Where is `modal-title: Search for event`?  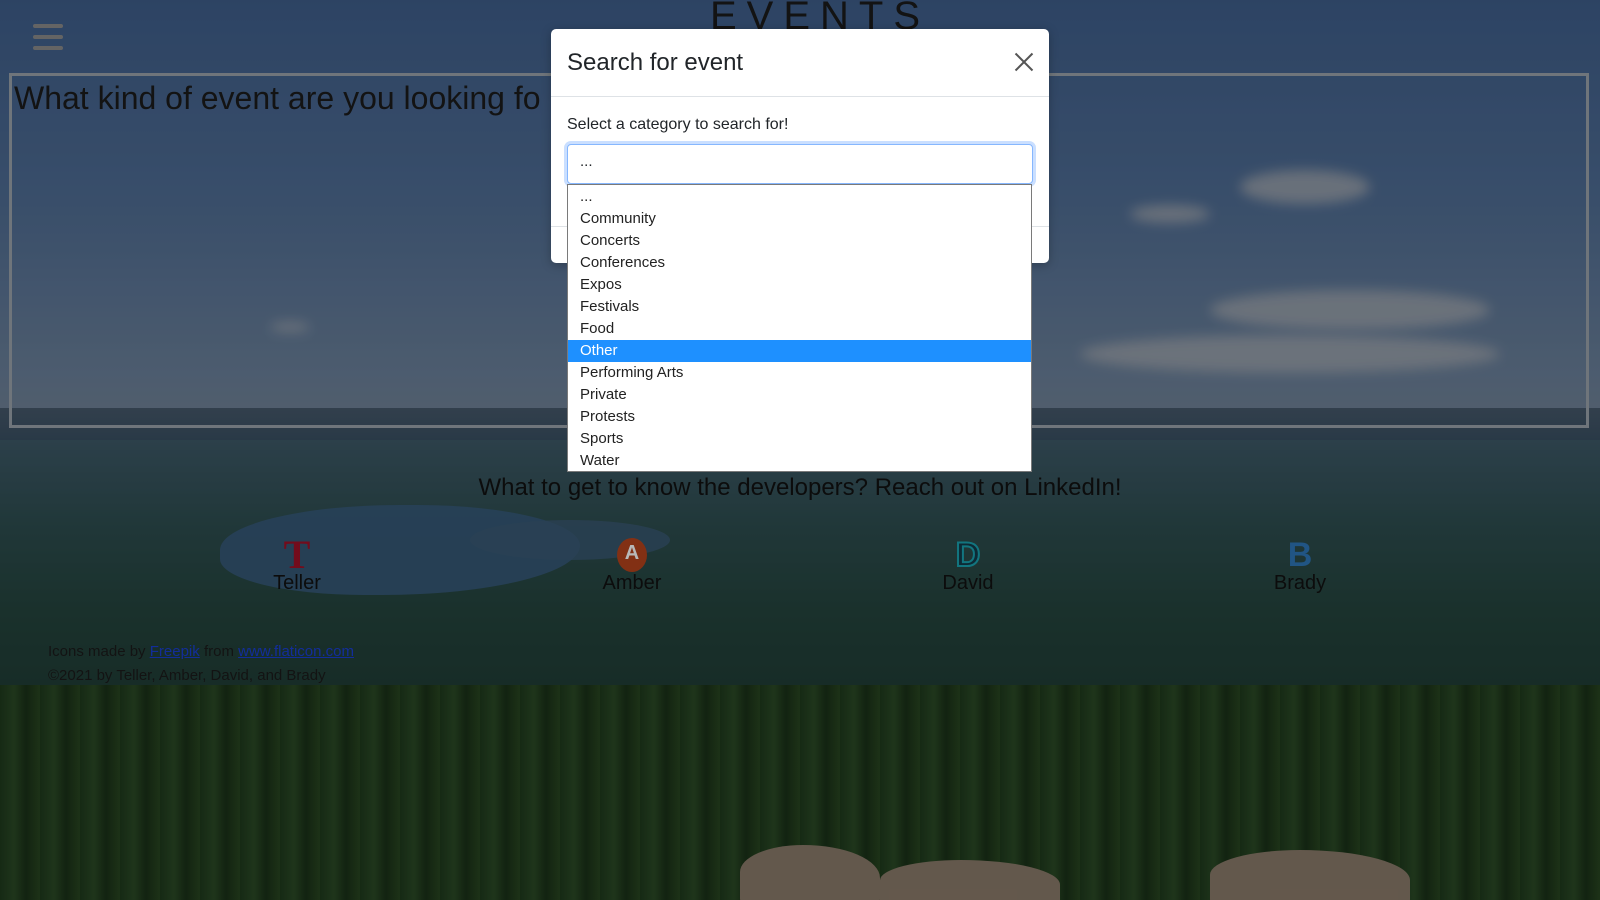 modal-title: Search for event is located at coordinates (655, 62).